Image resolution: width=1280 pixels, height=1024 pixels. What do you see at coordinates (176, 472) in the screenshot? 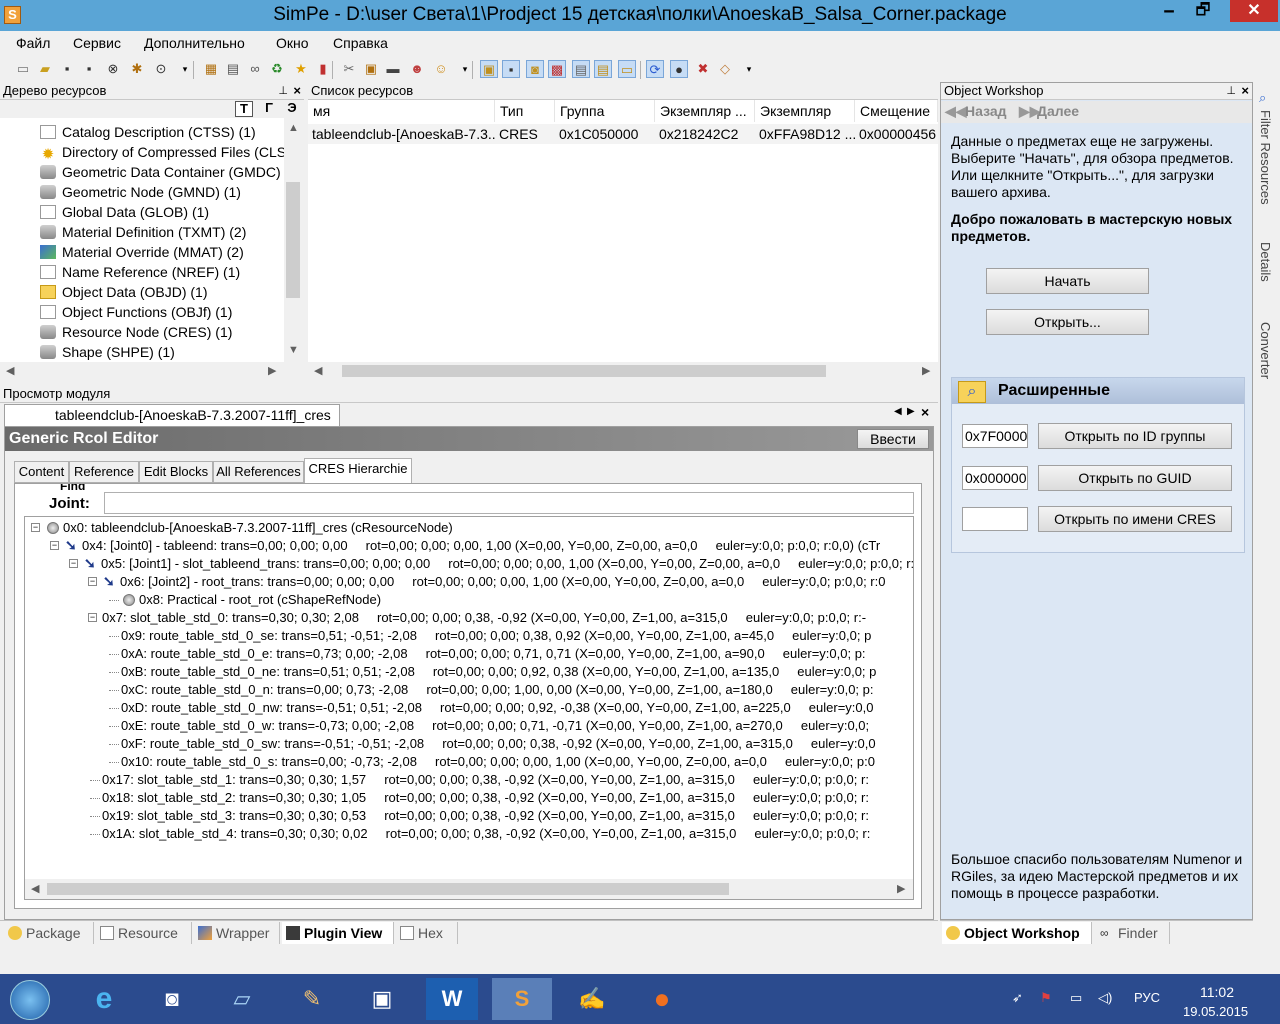
I see `tab-edit-blocks: Edit Blocks` at bounding box center [176, 472].